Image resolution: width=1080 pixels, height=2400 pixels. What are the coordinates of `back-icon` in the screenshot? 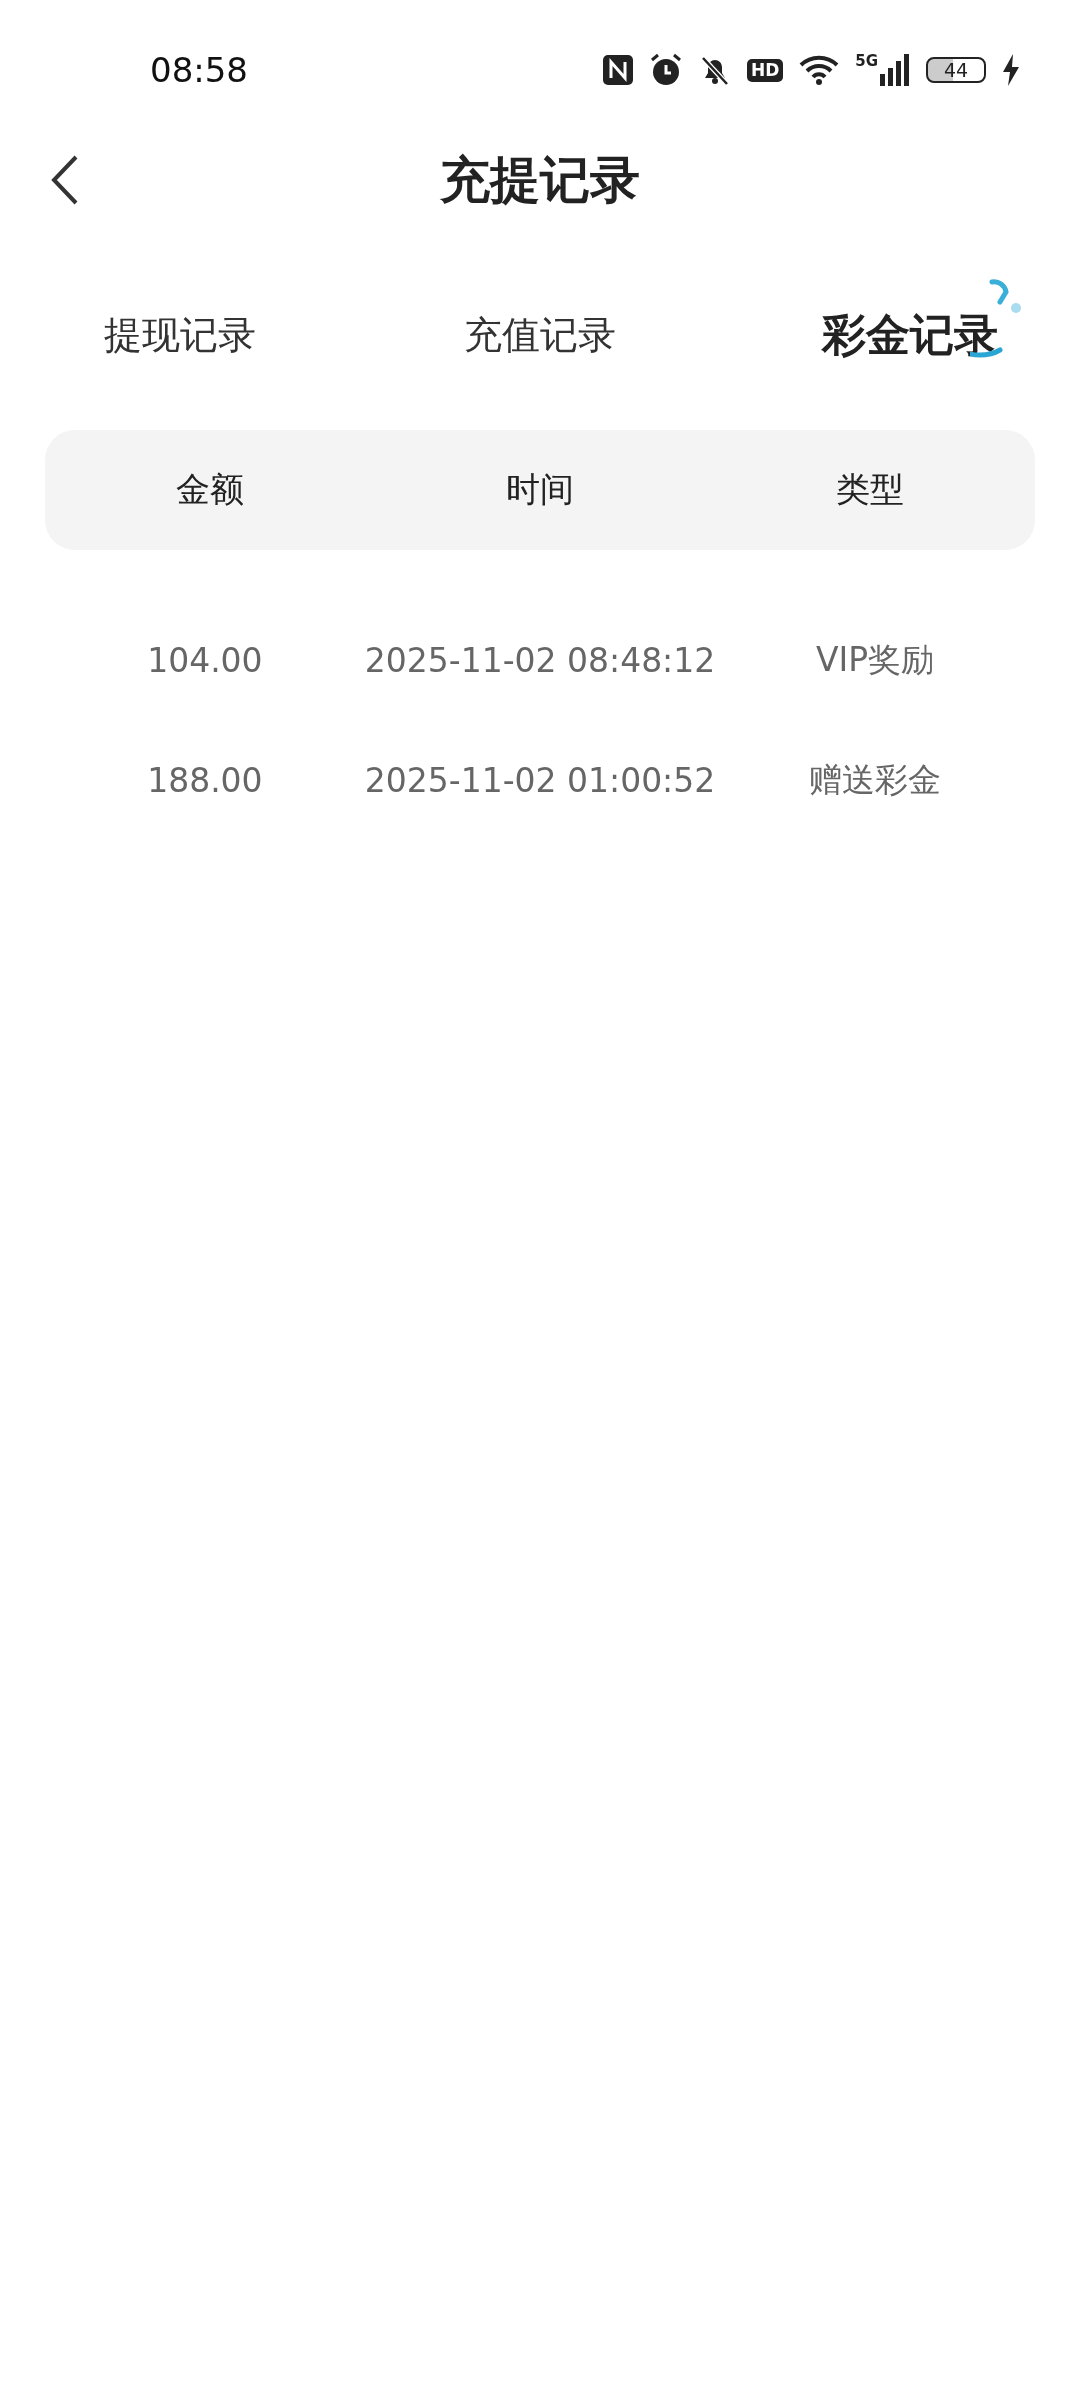 It's located at (65, 180).